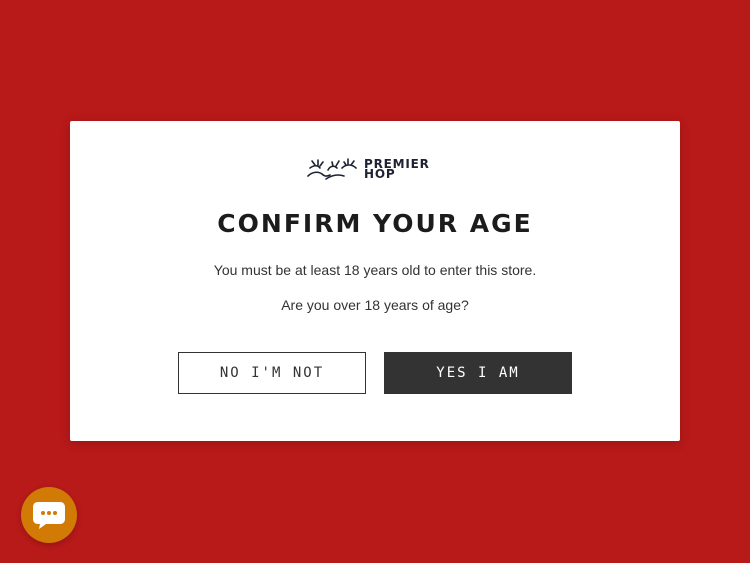 Image resolution: width=750 pixels, height=563 pixels. What do you see at coordinates (478, 373) in the screenshot?
I see `confirm-age-button: YES I AM` at bounding box center [478, 373].